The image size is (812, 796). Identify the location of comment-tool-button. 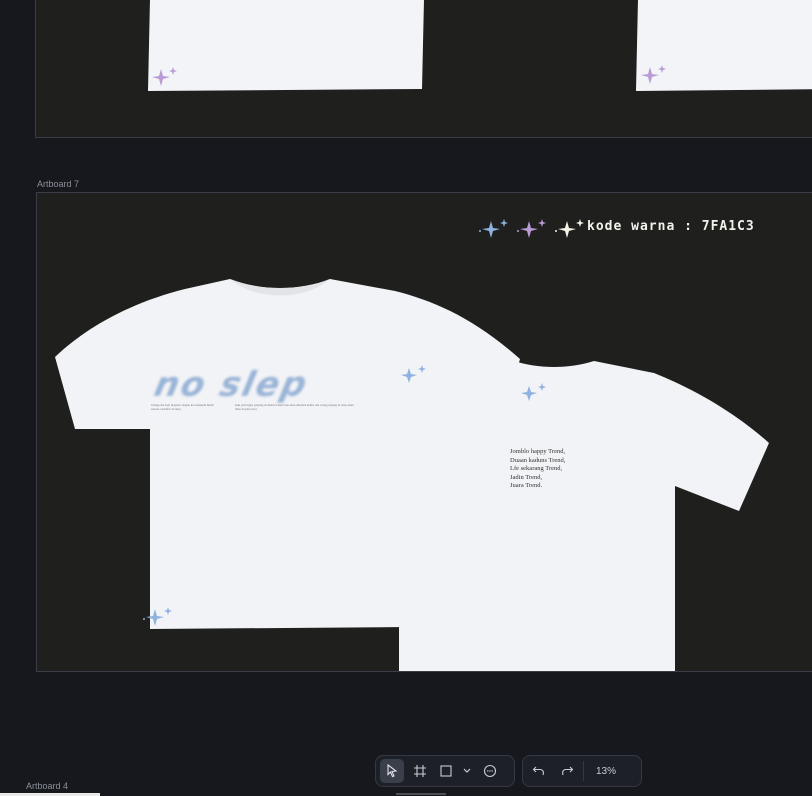
(490, 771).